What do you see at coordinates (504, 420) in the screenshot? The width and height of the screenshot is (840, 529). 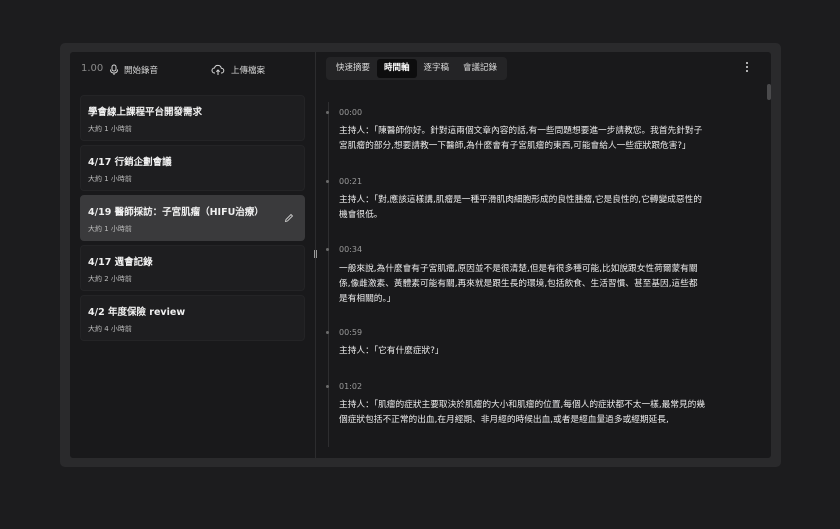 I see `segment-line: 個症狀包括不正常的出血,在月經期、非月經的時候出血,或者是經血量過多或經期延長,` at bounding box center [504, 420].